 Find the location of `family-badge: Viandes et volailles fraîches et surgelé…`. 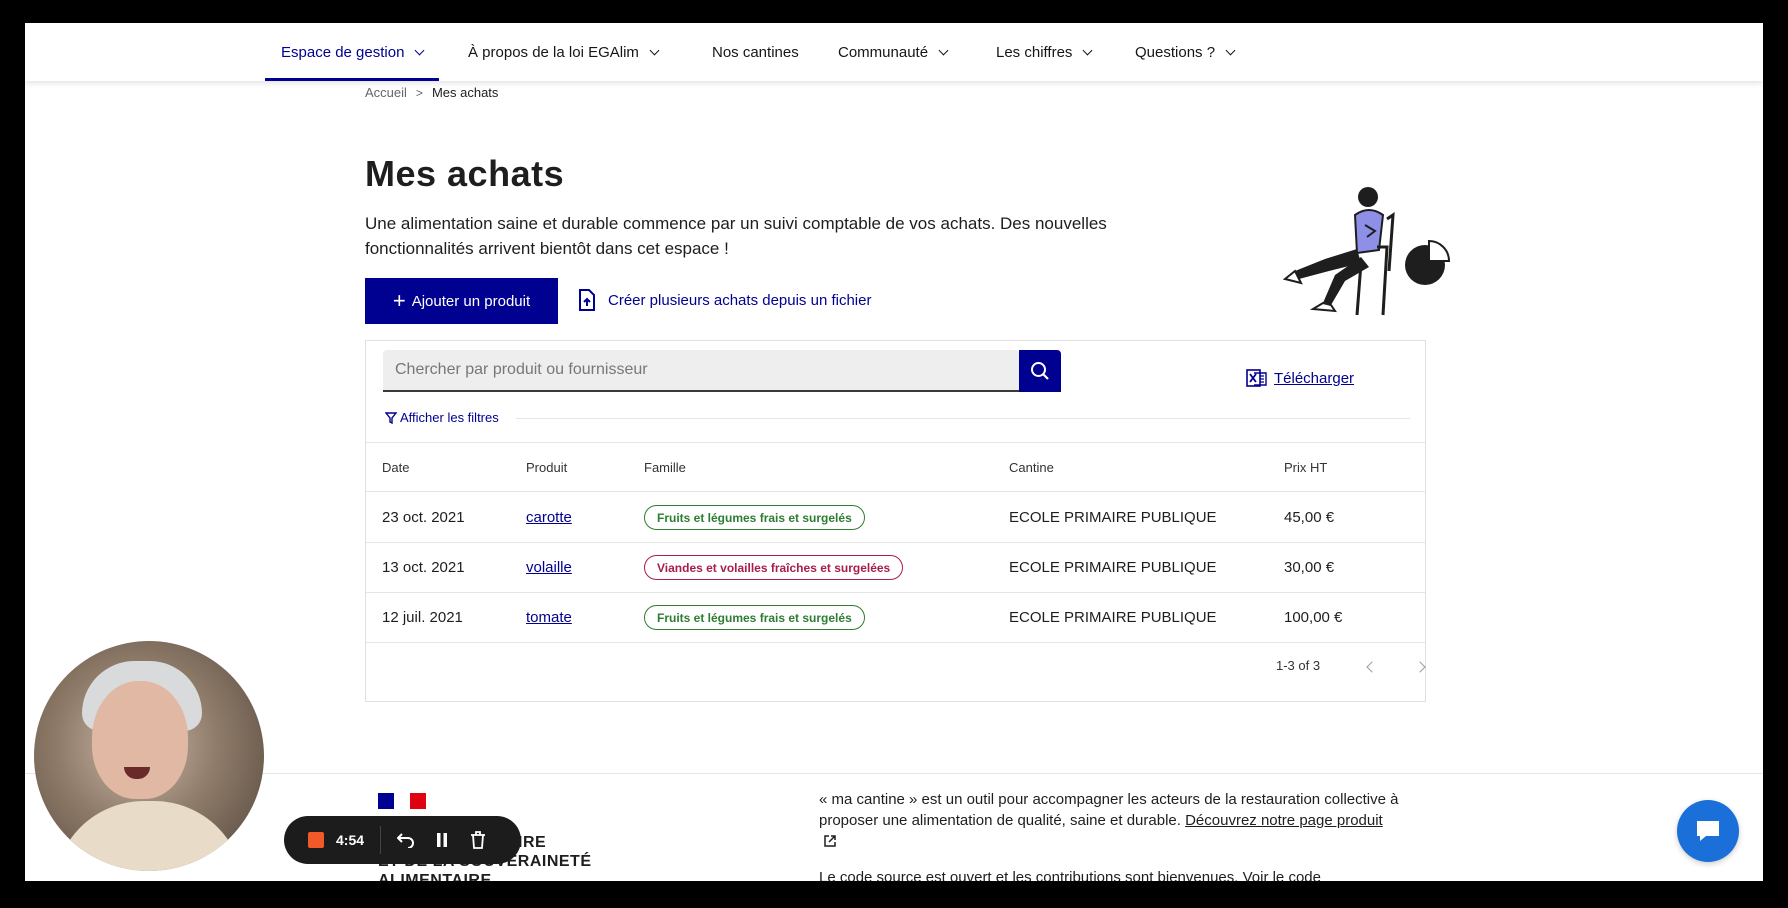

family-badge: Viandes et volailles fraîches et surgelé… is located at coordinates (774, 567).